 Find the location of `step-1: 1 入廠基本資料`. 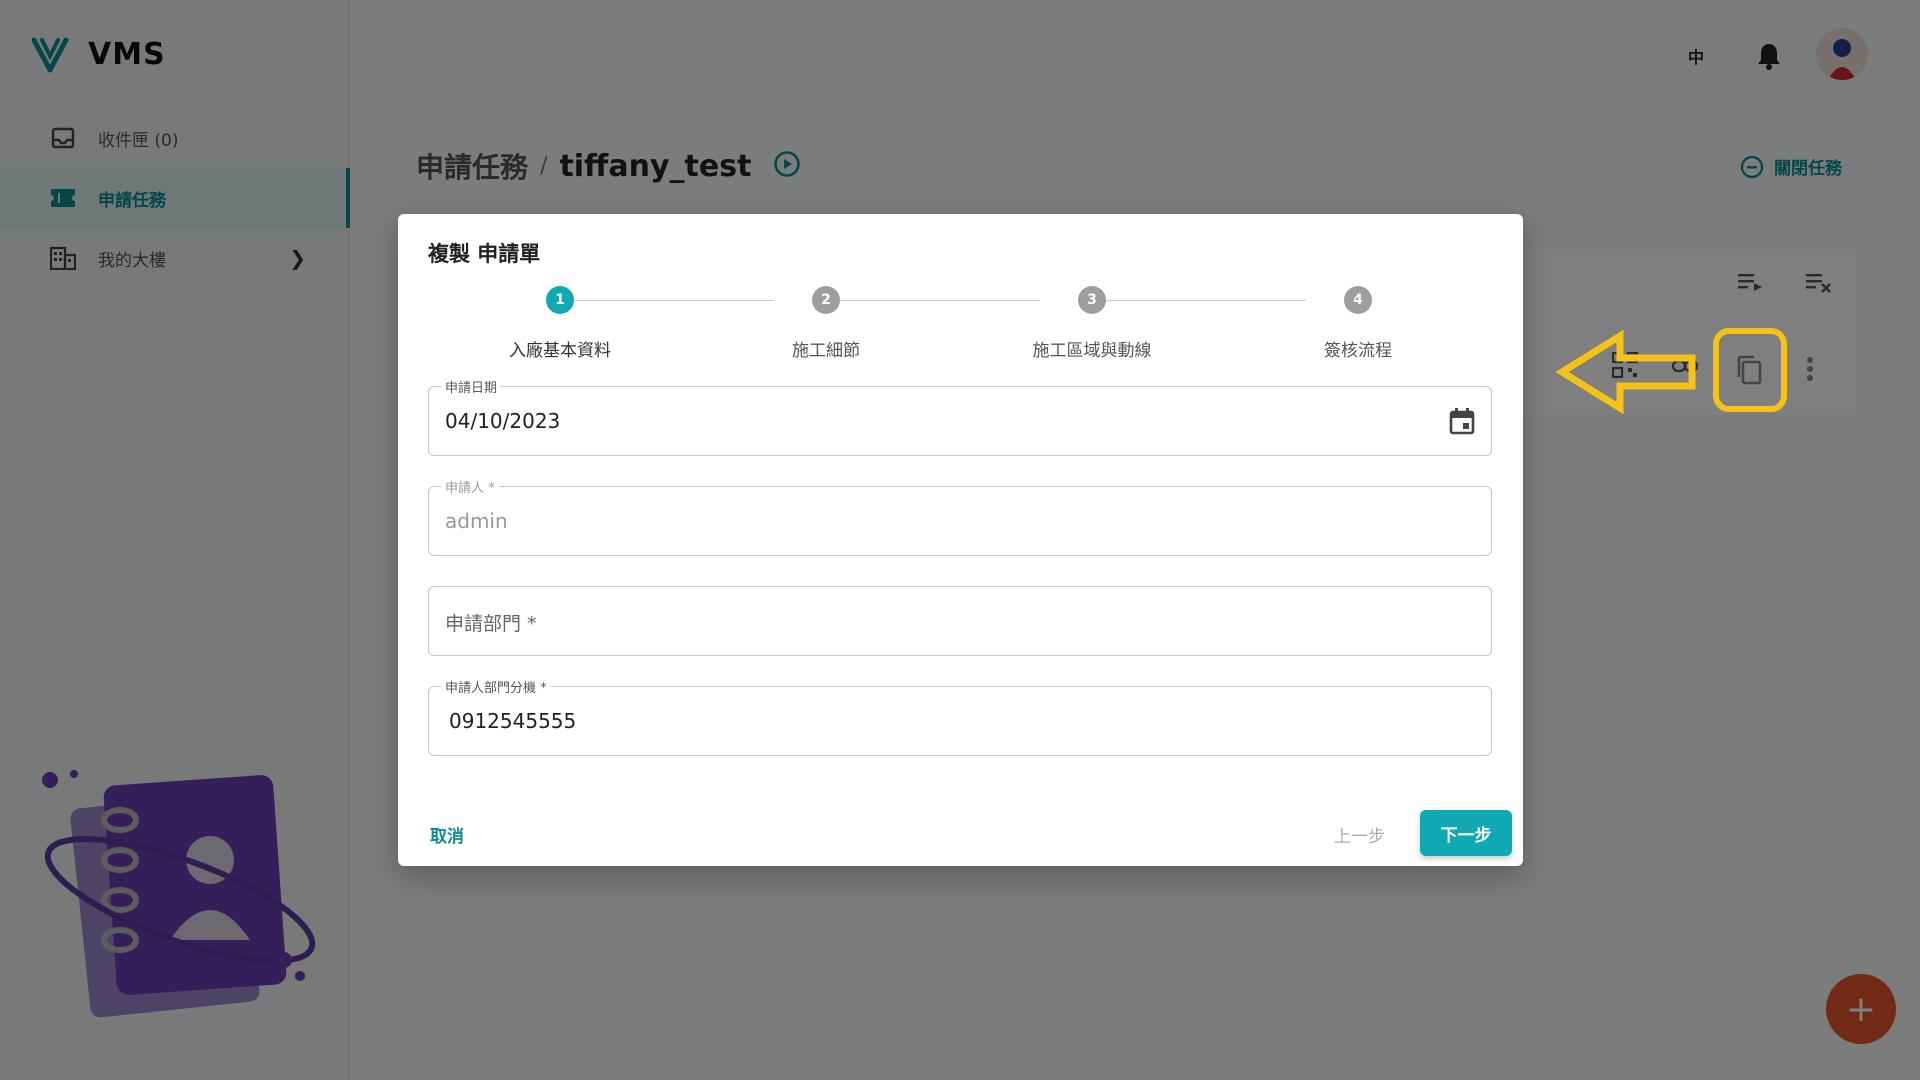

step-1: 1 入廠基本資料 is located at coordinates (560, 323).